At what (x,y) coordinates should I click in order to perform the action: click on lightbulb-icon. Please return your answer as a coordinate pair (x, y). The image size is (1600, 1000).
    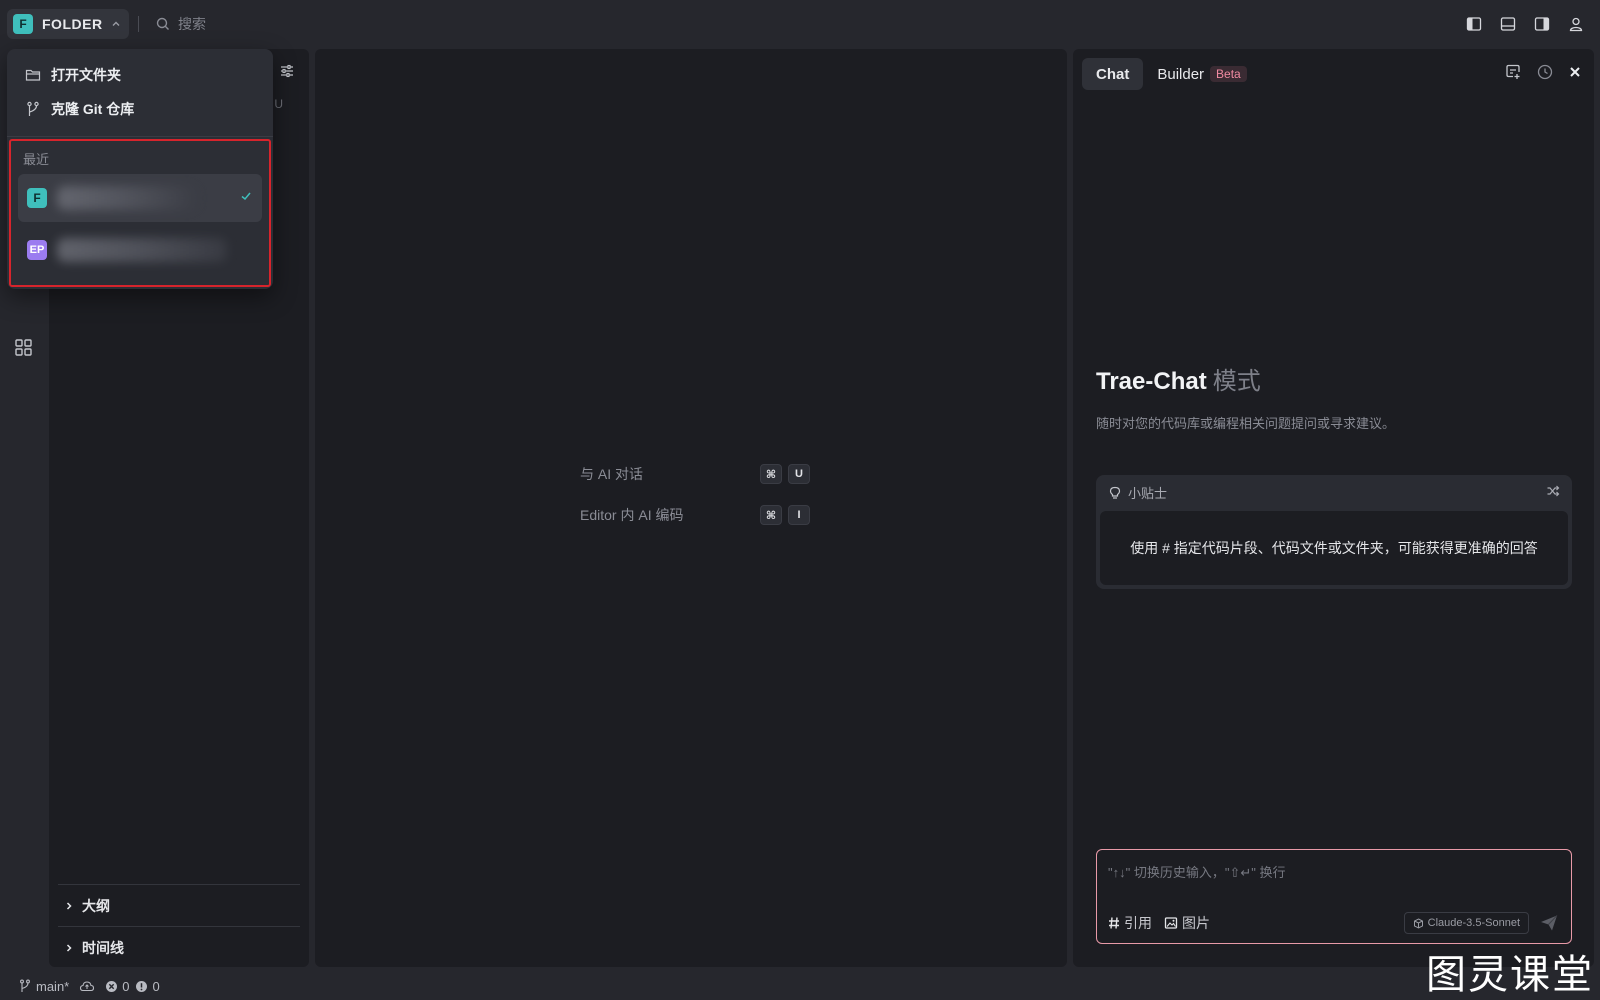
    Looking at the image, I should click on (1115, 493).